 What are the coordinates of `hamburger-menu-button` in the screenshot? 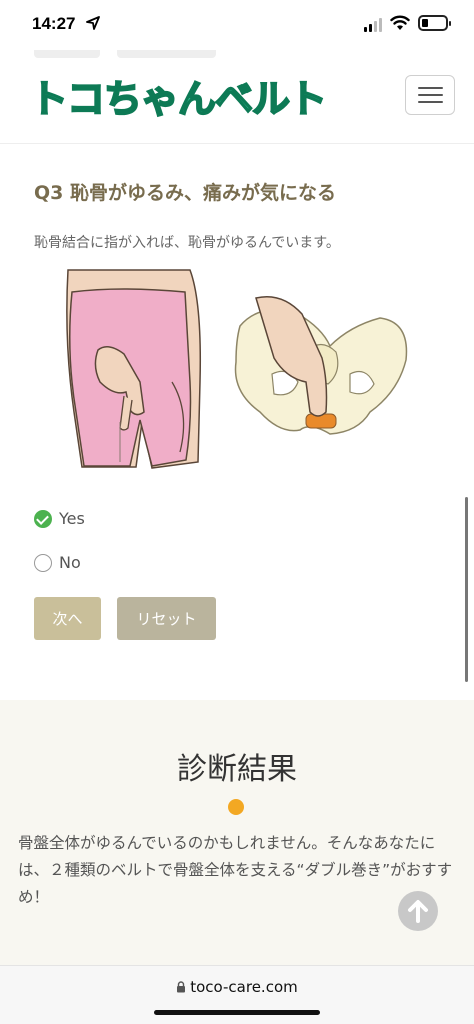 It's located at (430, 95).